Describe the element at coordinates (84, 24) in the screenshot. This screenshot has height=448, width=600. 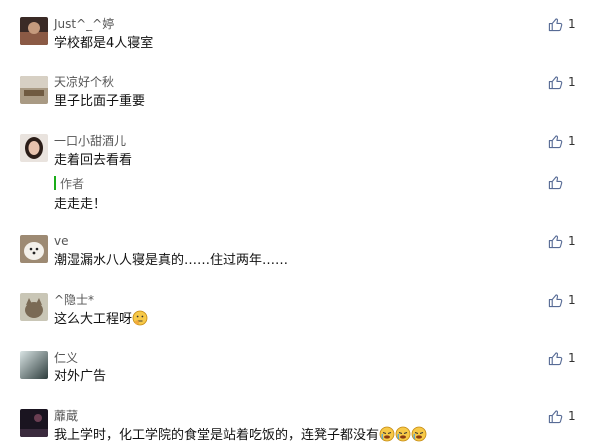
I see `comment-author: Just^_^婷` at that location.